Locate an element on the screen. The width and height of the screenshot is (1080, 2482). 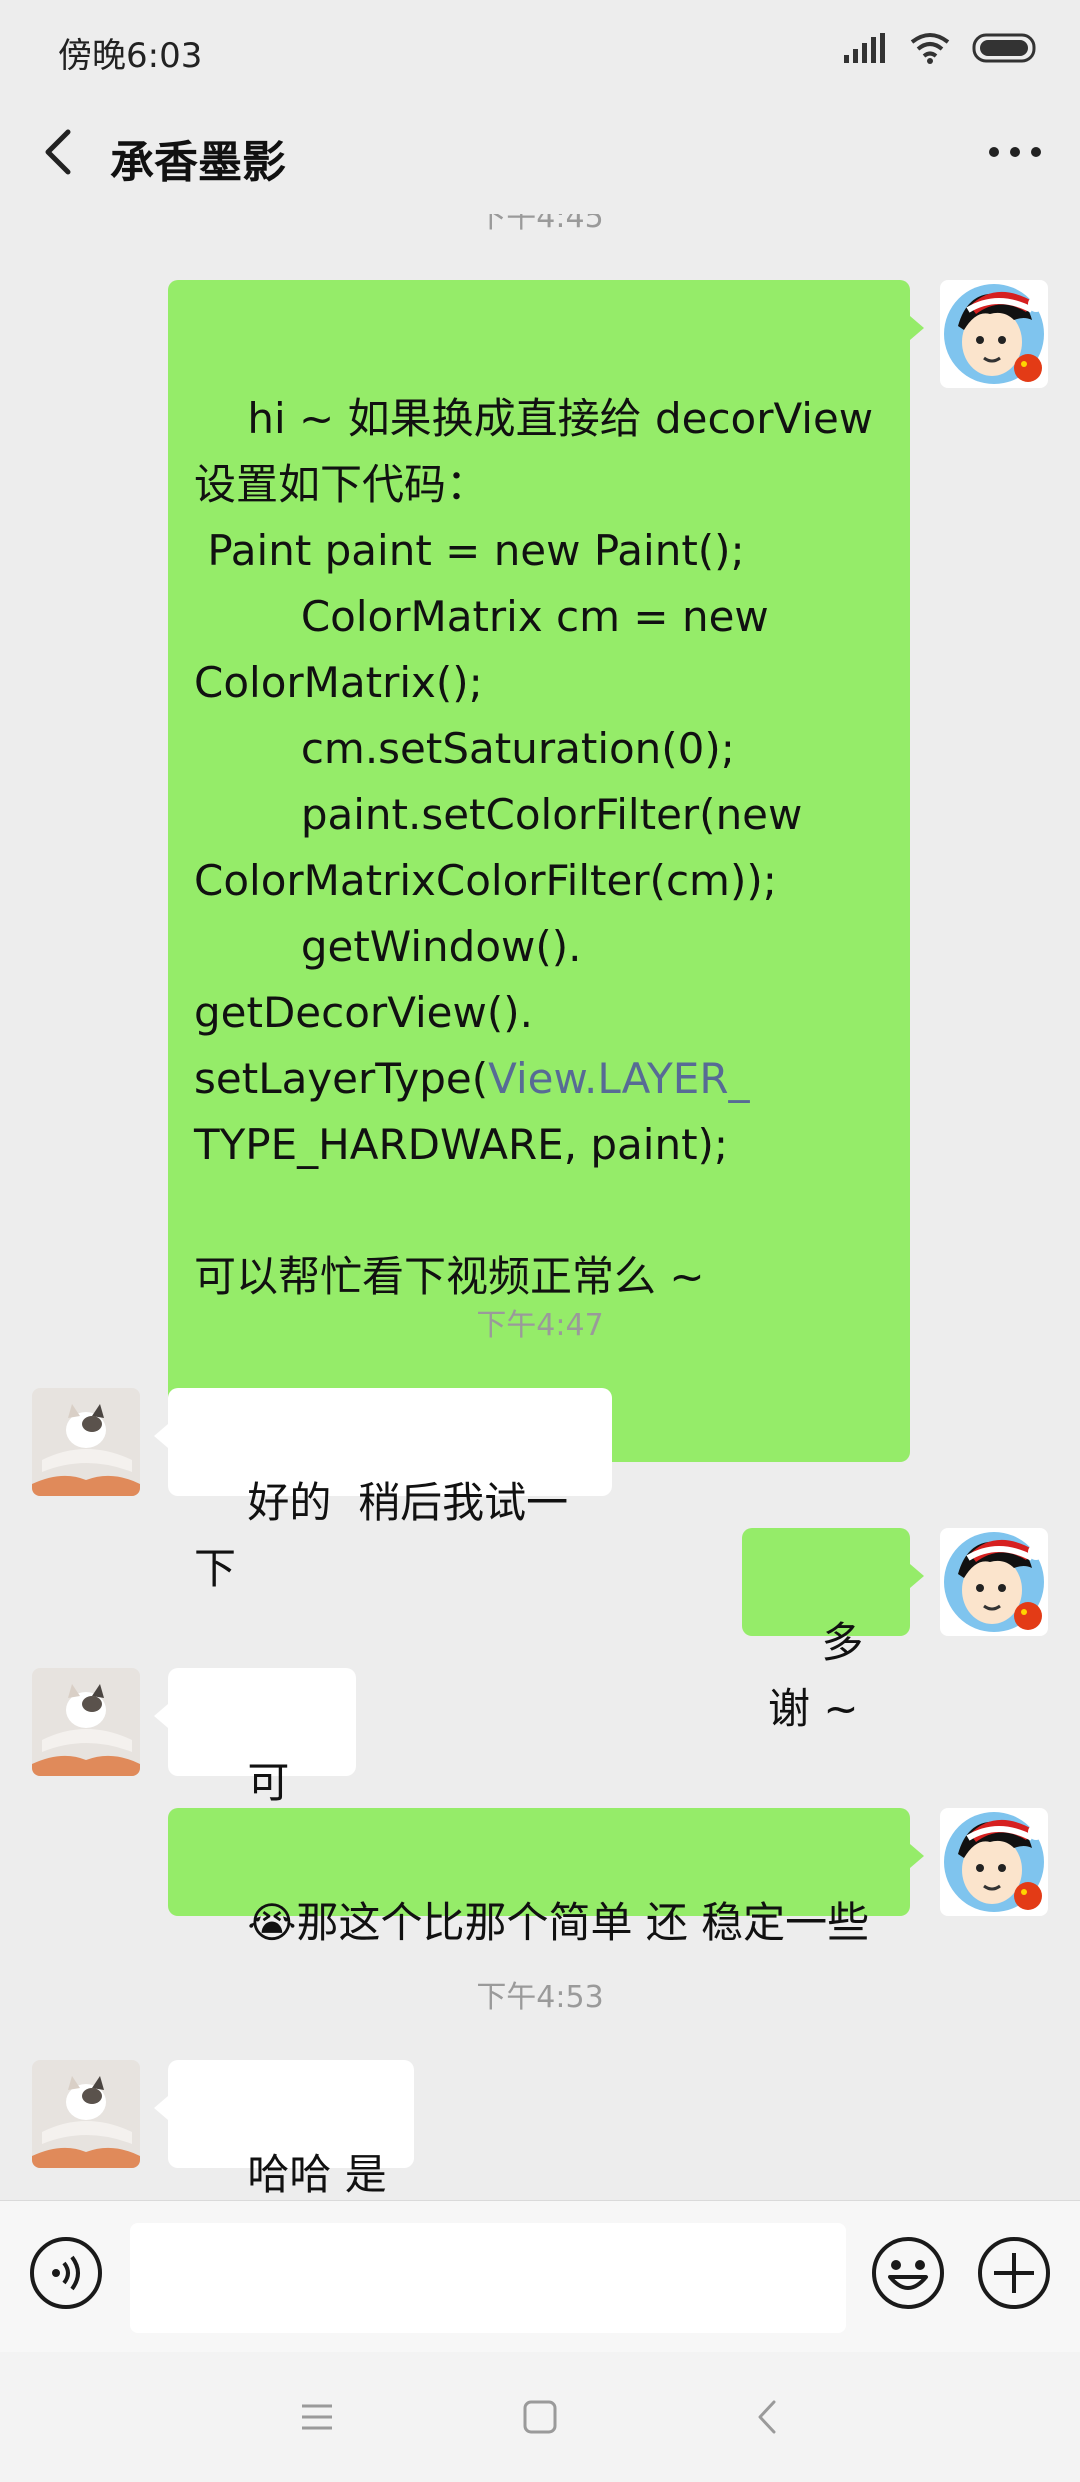
home-button is located at coordinates (540, 2417).